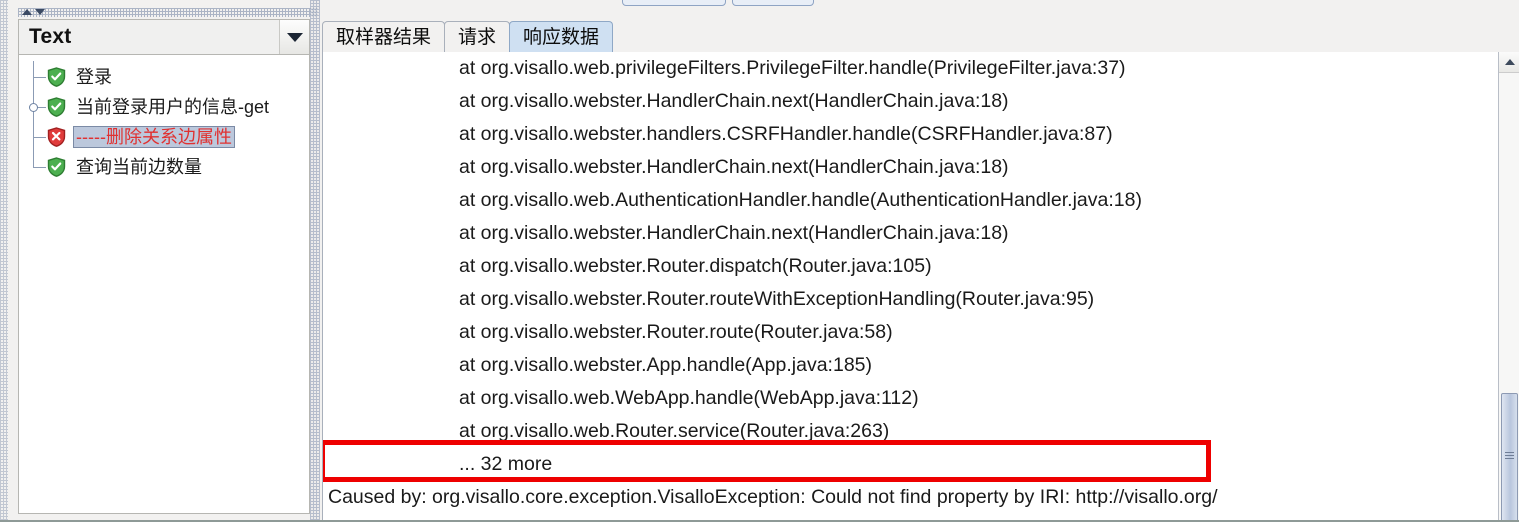  Describe the element at coordinates (154, 137) in the screenshot. I see `tree-item-label: -----删除关系边属性` at that location.